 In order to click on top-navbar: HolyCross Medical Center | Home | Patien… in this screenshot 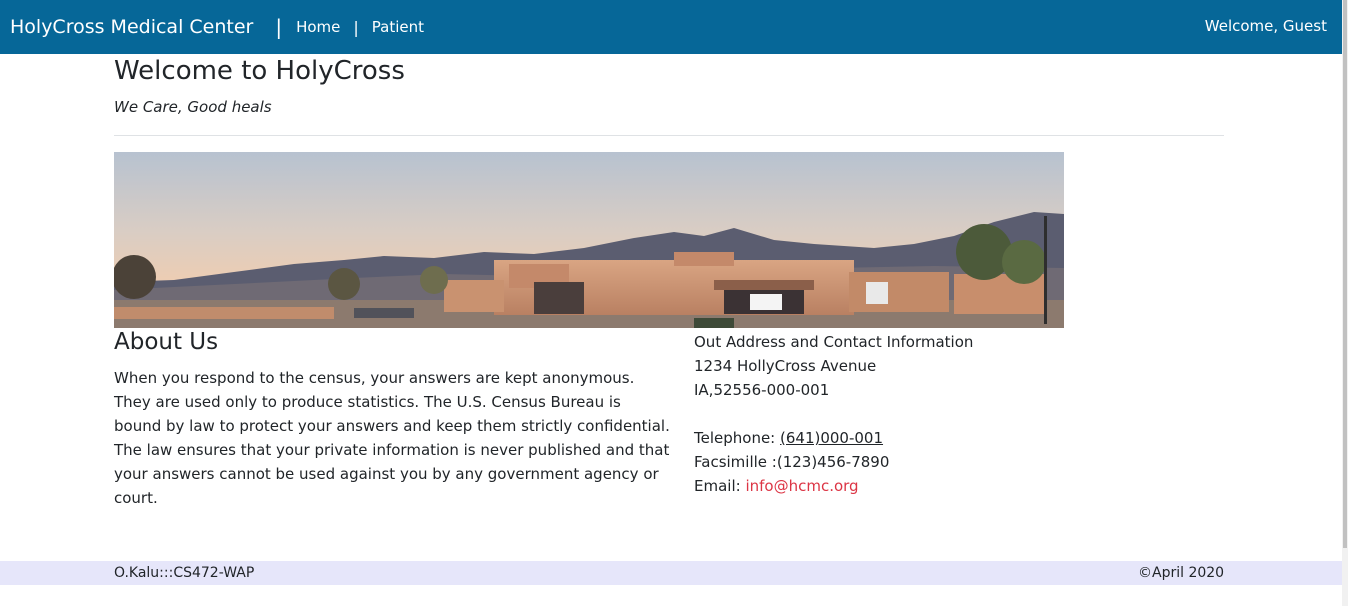, I will do `click(671, 27)`.